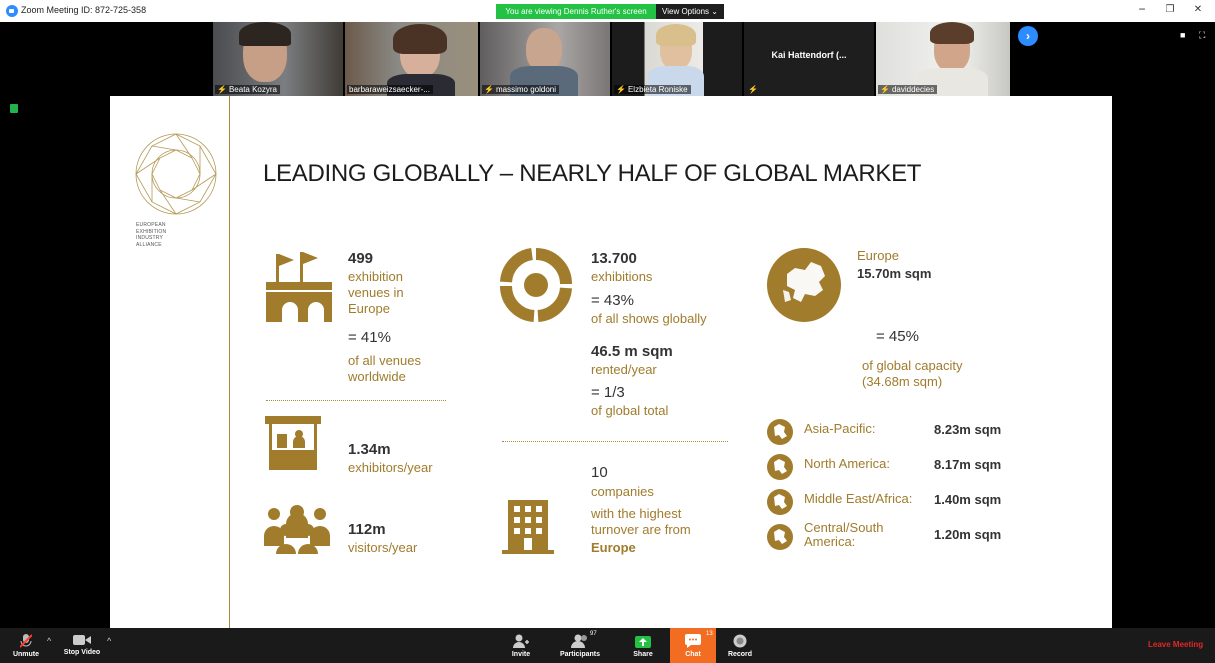 This screenshot has width=1215, height=663. Describe the element at coordinates (847, 463) in the screenshot. I see `region-name: North America:` at that location.